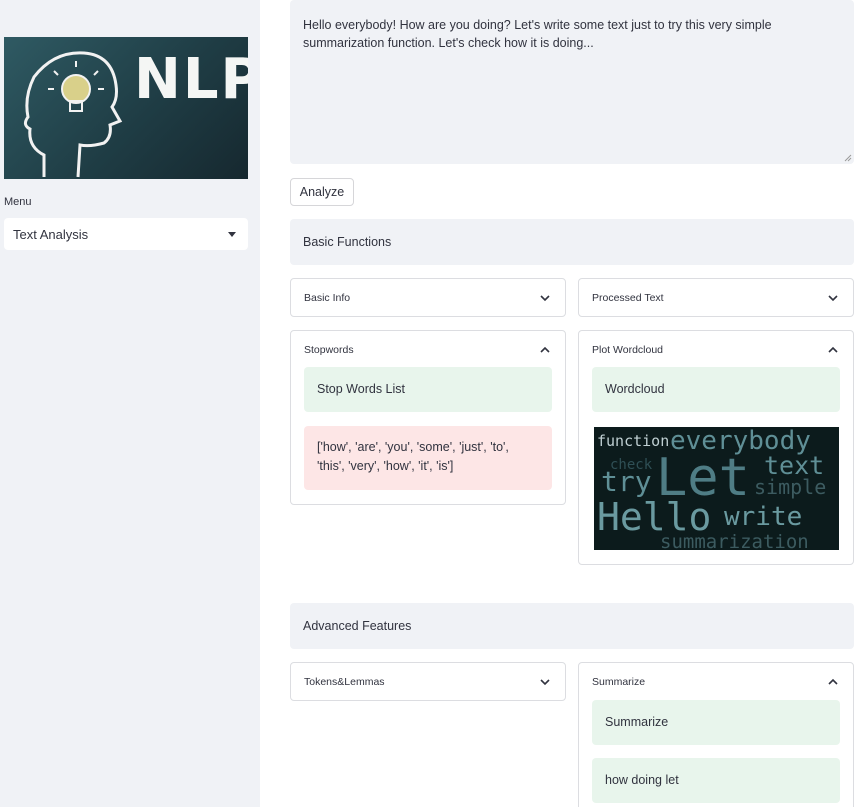 This screenshot has width=857, height=807. Describe the element at coordinates (428, 389) in the screenshot. I see `stopwords-title-box: Stop Words List` at that location.